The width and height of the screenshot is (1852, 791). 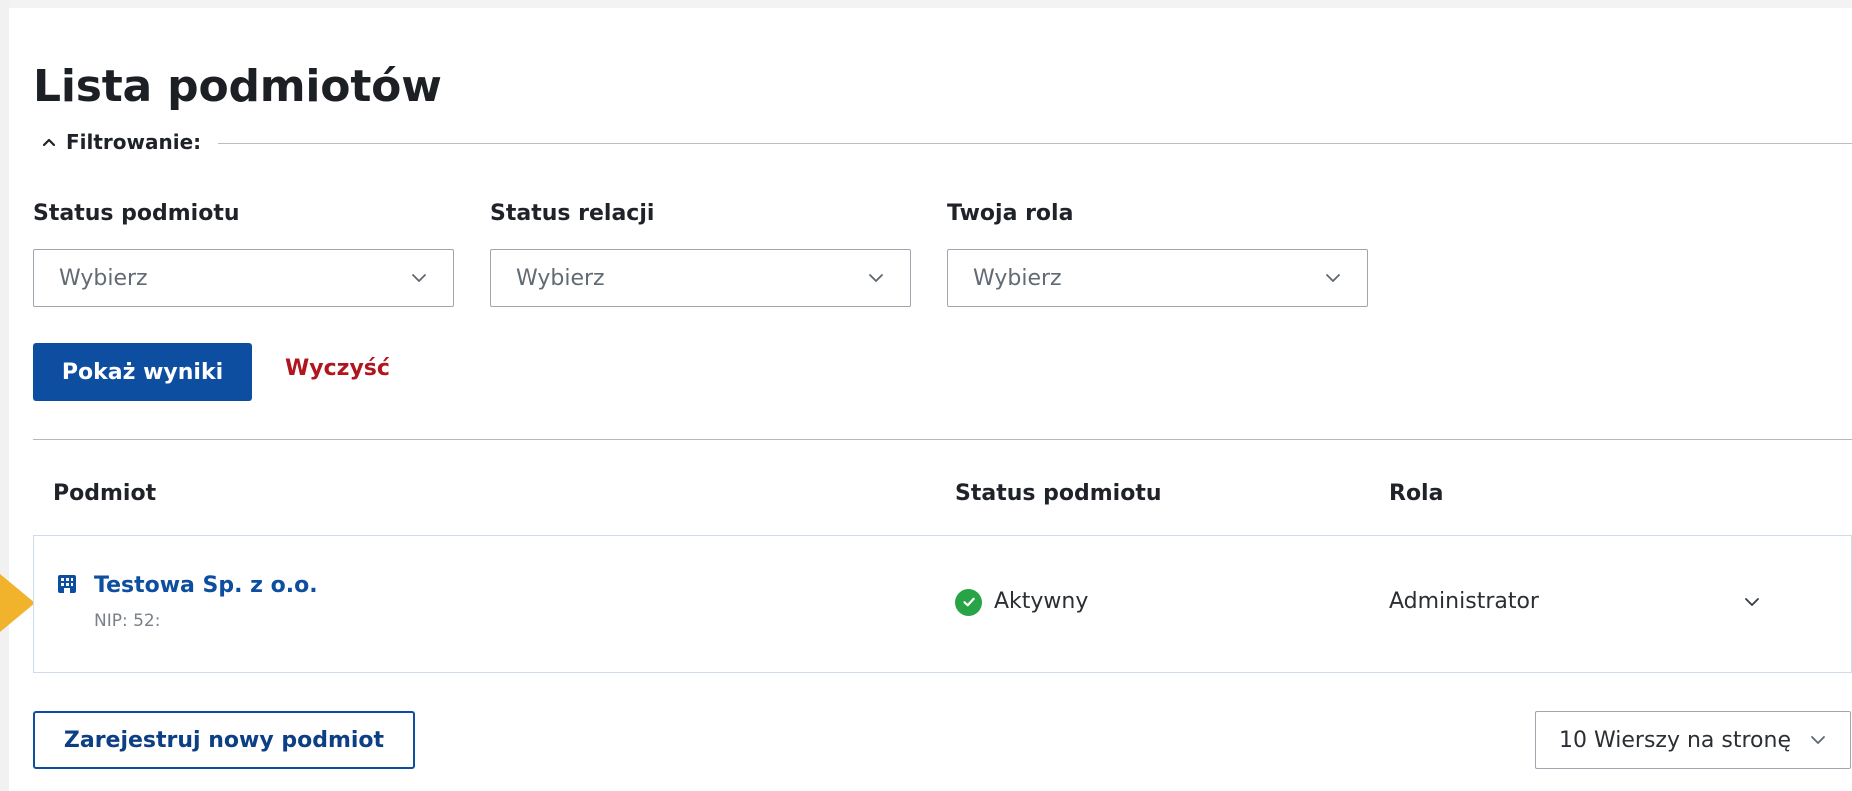 I want to click on status-cell: Aktywny, so click(x=1021, y=602).